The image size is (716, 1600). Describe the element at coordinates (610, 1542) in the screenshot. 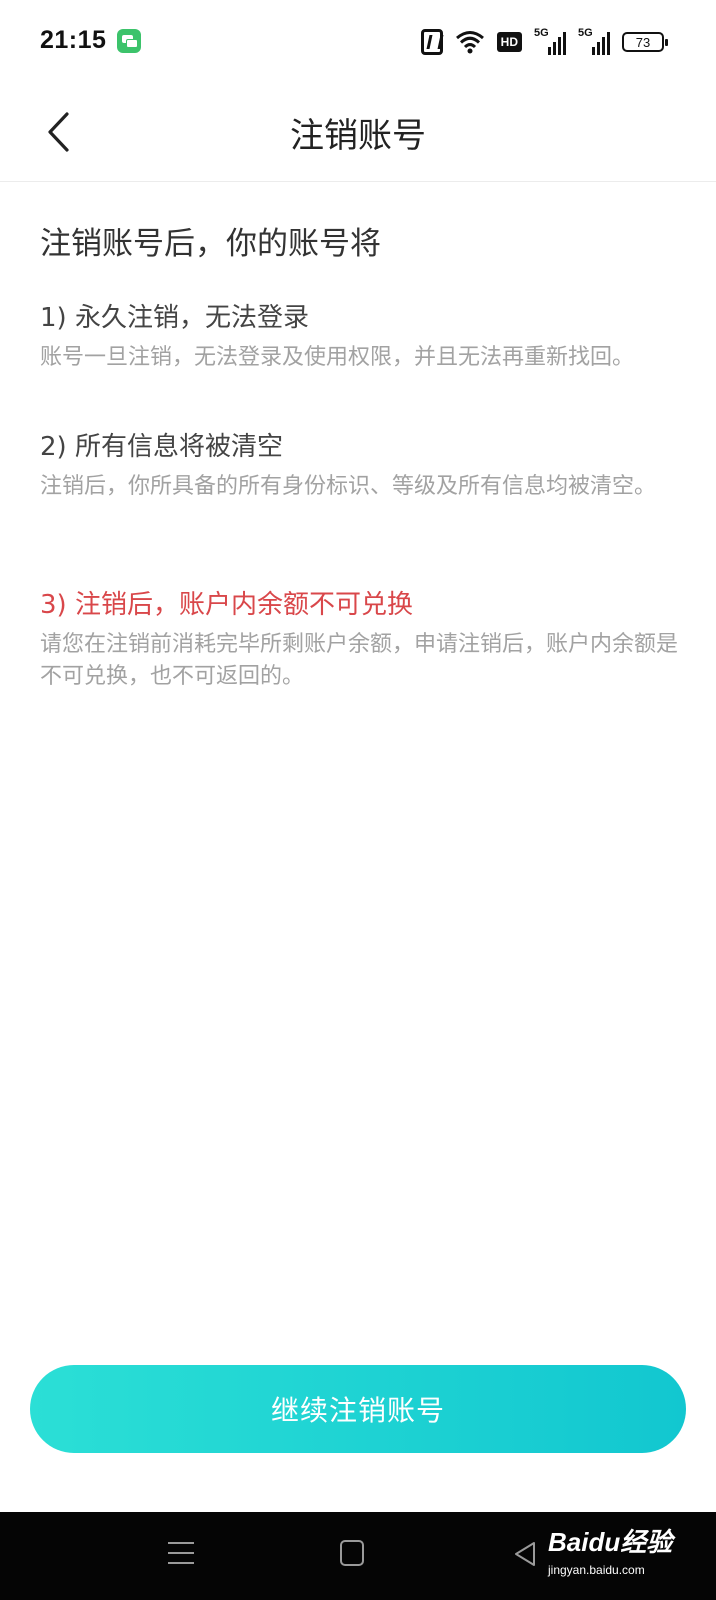

I see `watermark-brand: Baidu经验` at that location.